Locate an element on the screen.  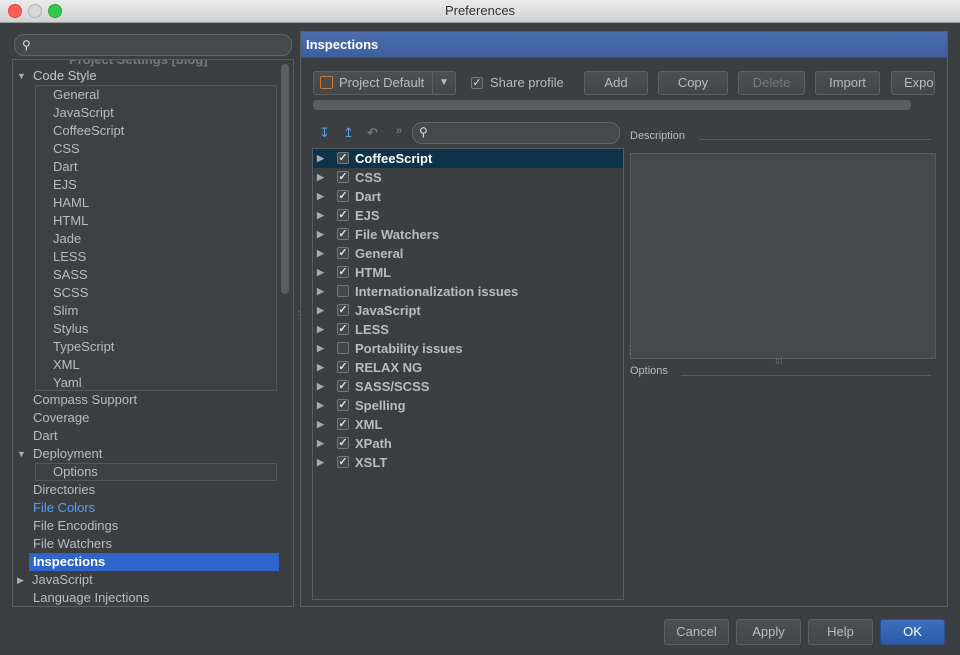
inspection-row: ▶ ✓ CSS is located at coordinates (468, 177).